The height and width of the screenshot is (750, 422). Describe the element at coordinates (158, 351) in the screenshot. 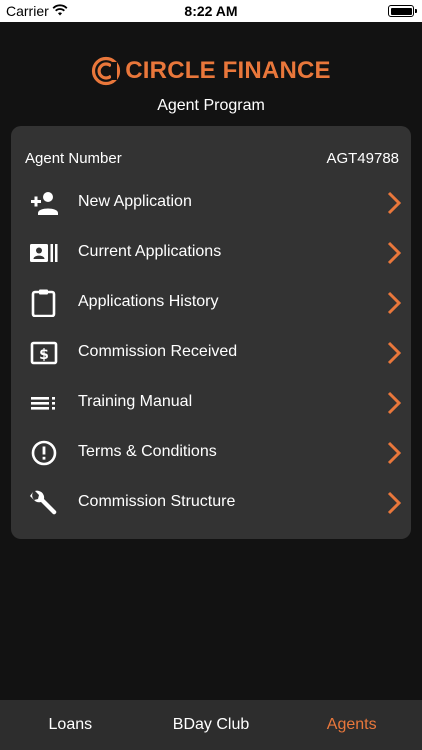

I see `menu-item-label: Commission Received` at that location.